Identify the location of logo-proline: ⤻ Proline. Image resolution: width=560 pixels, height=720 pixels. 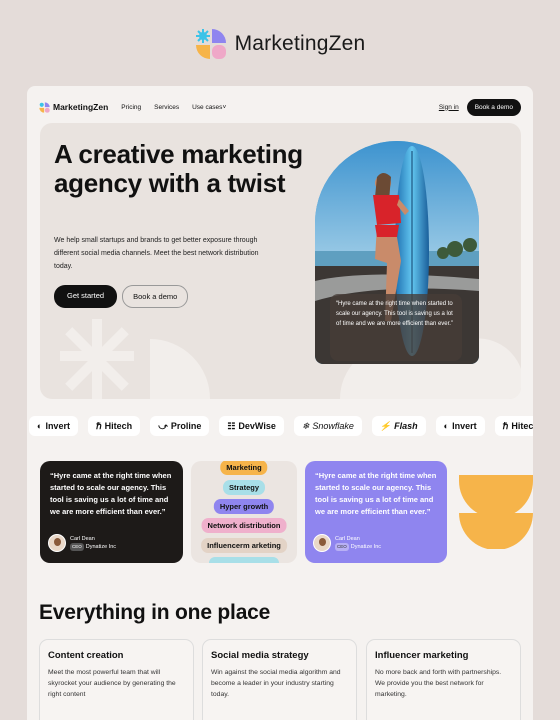
(180, 426).